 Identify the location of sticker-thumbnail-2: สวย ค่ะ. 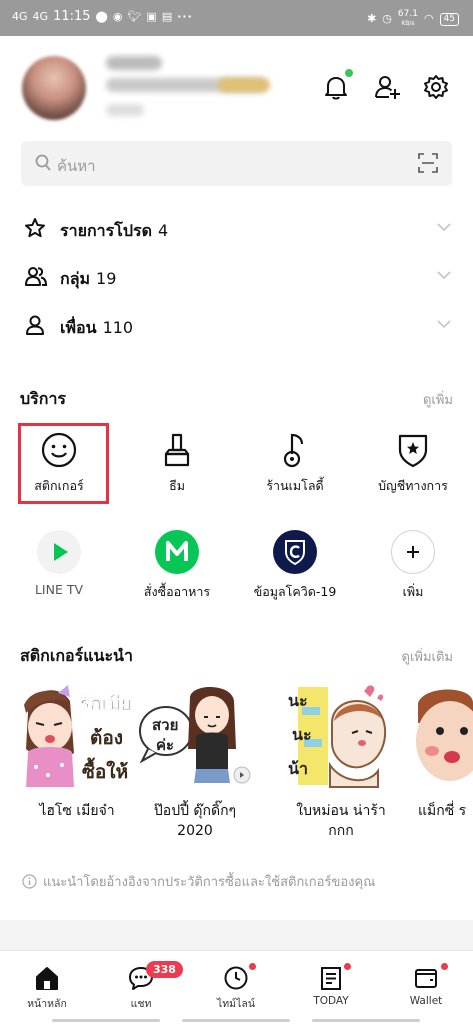
(195, 736).